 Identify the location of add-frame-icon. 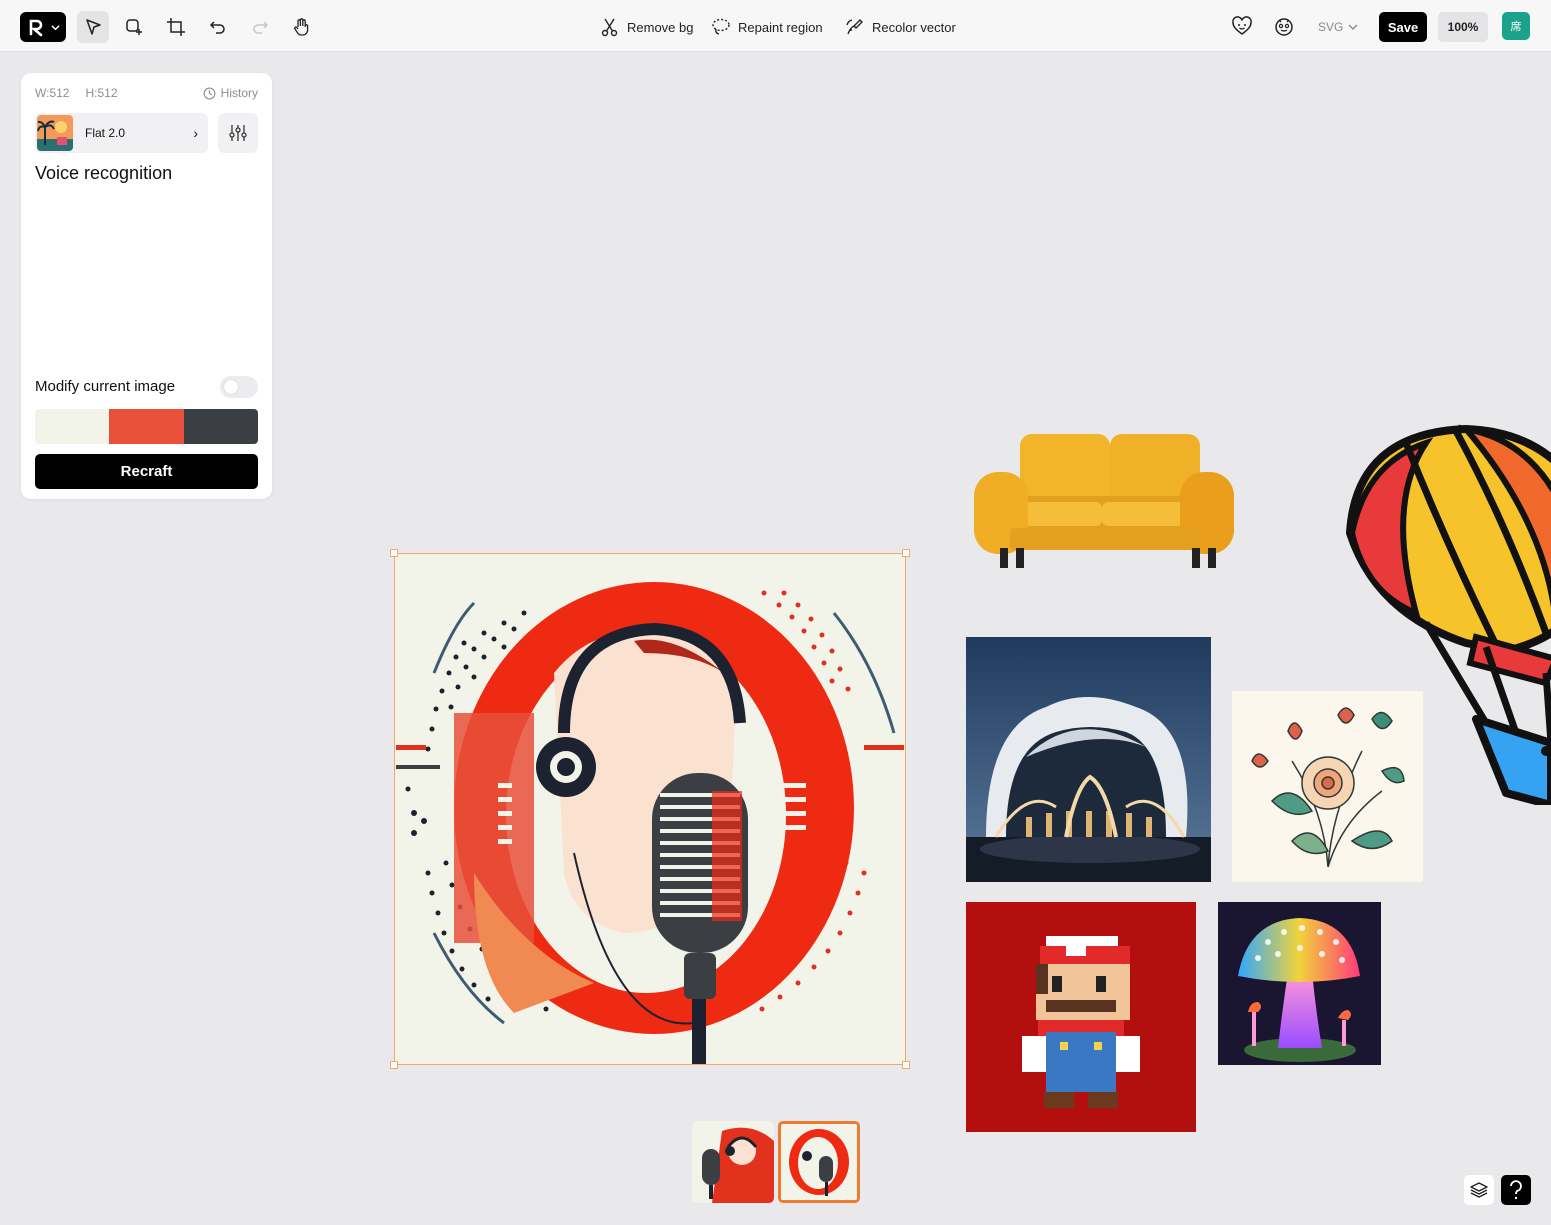
(134, 27).